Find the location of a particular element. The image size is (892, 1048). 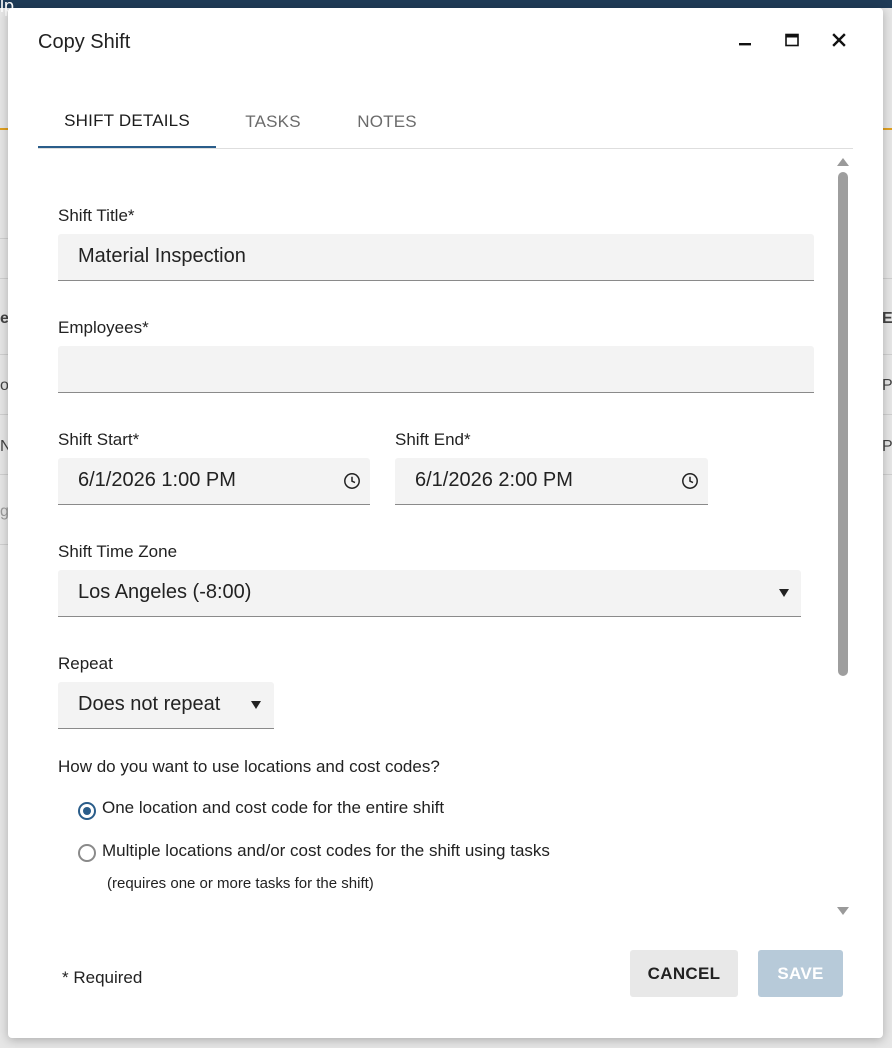

employees-input is located at coordinates (436, 369).